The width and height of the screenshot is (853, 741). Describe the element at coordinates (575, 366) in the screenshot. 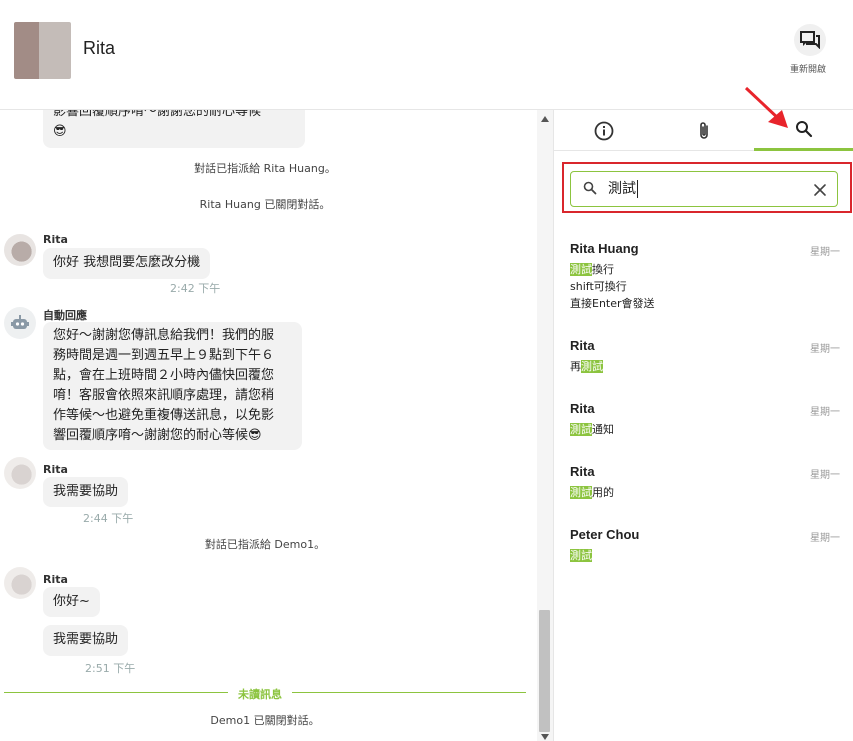

I see `snippet-text: 再` at that location.